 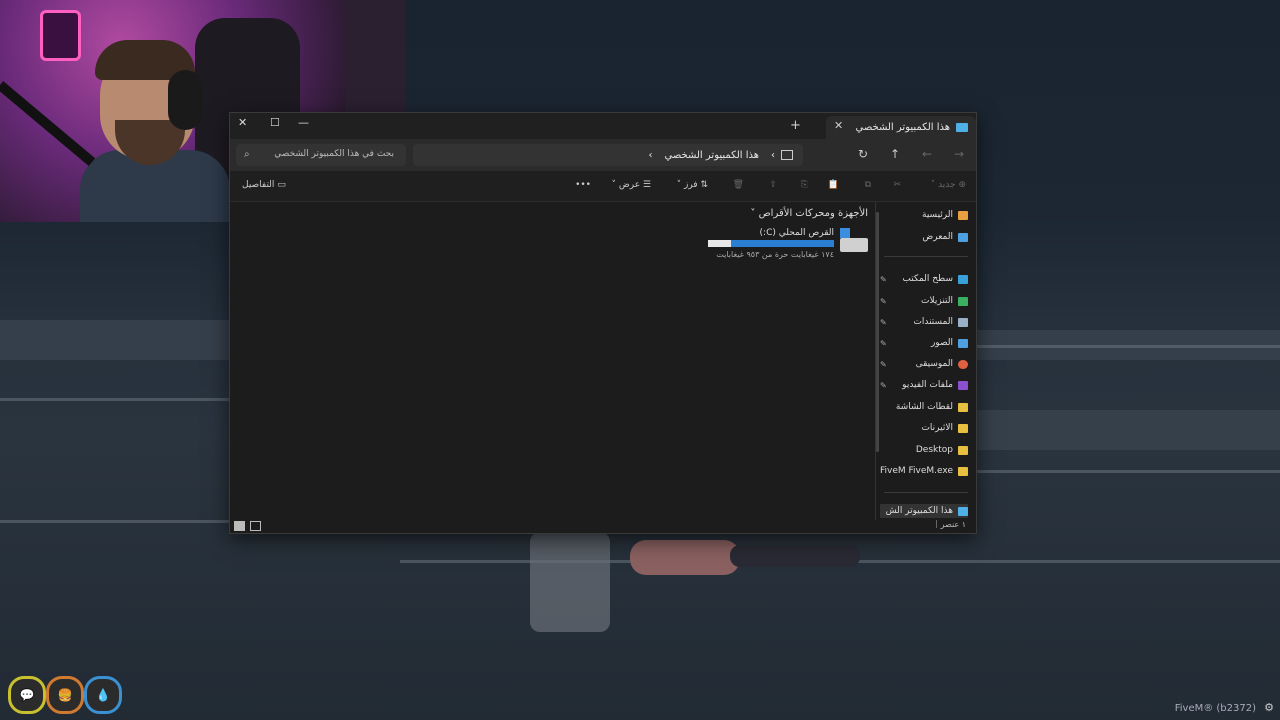 What do you see at coordinates (959, 154) in the screenshot?
I see `back-arrow-icon: →` at bounding box center [959, 154].